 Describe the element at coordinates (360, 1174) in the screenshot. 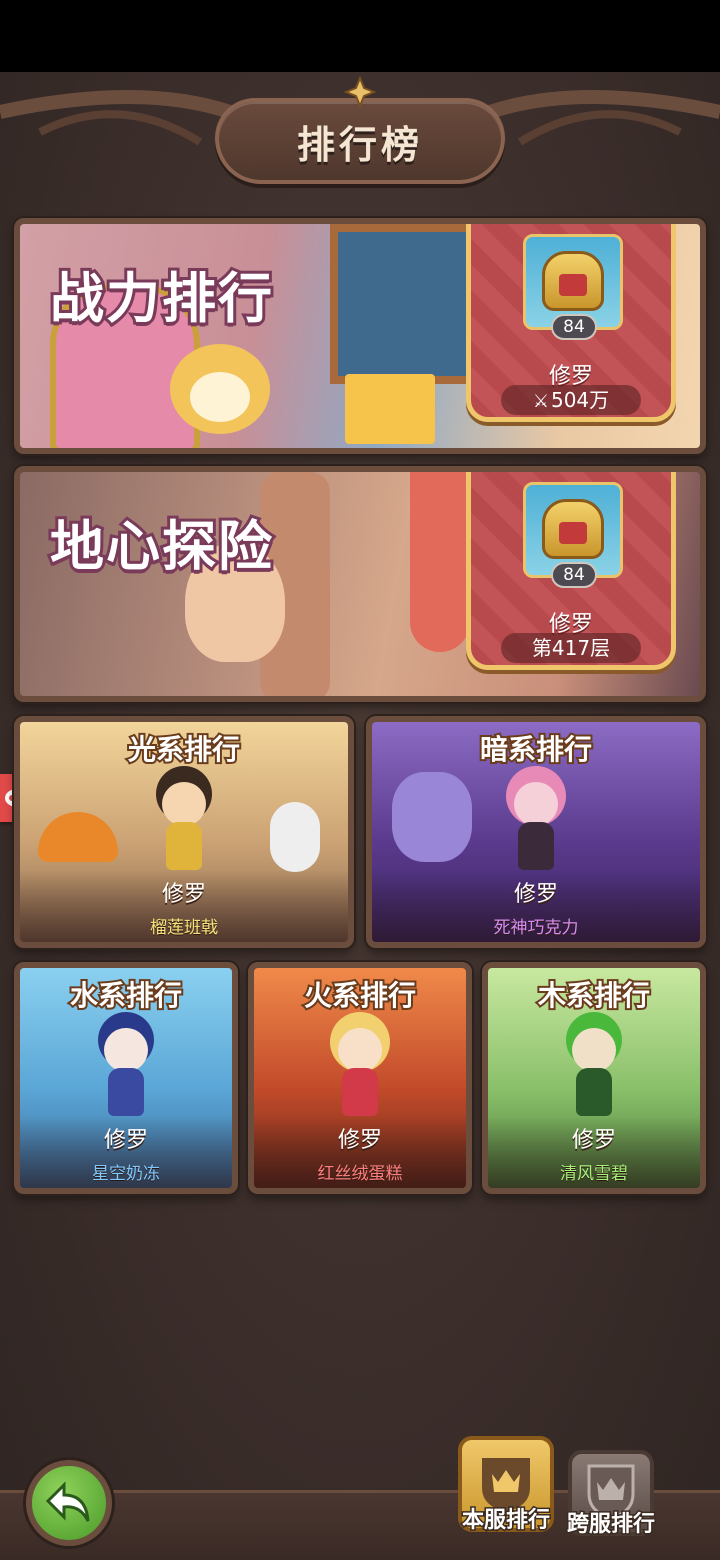

I see `fire-rank-hero: 红丝绒蛋糕` at that location.